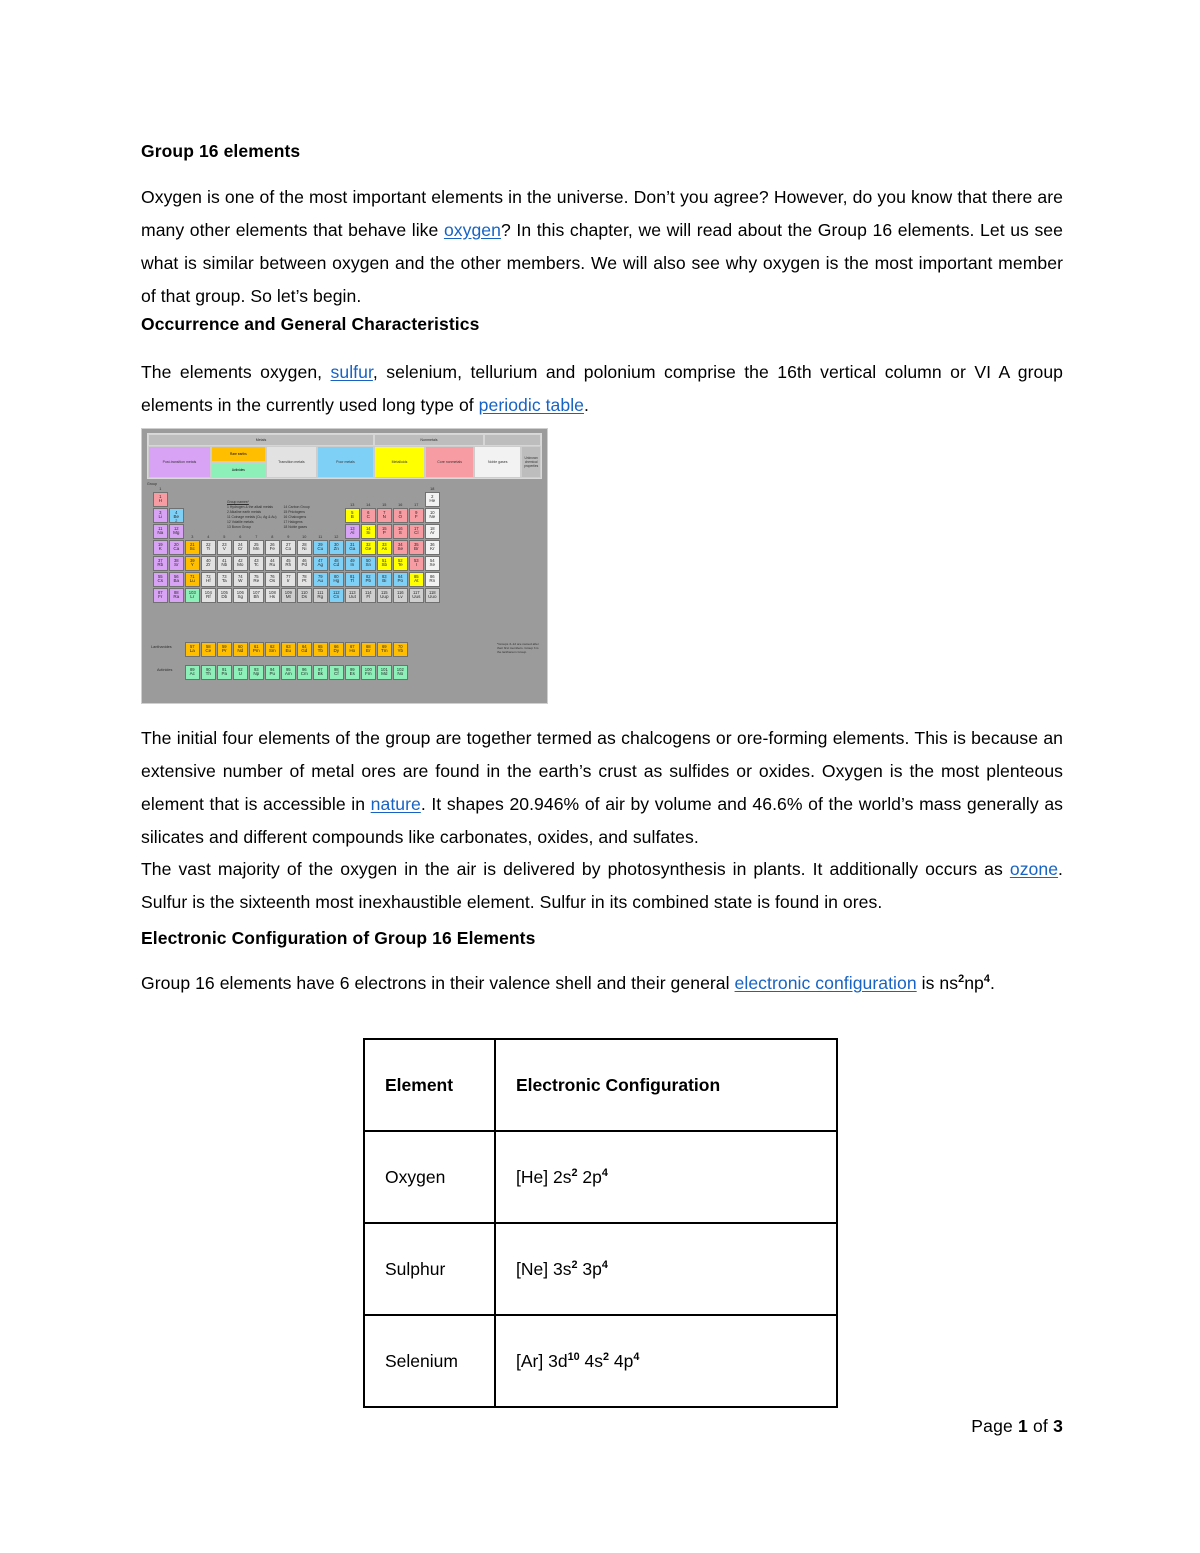 Image resolution: width=1200 pixels, height=1553 pixels. Describe the element at coordinates (368, 531) in the screenshot. I see `element-cell: 14 Si` at that location.